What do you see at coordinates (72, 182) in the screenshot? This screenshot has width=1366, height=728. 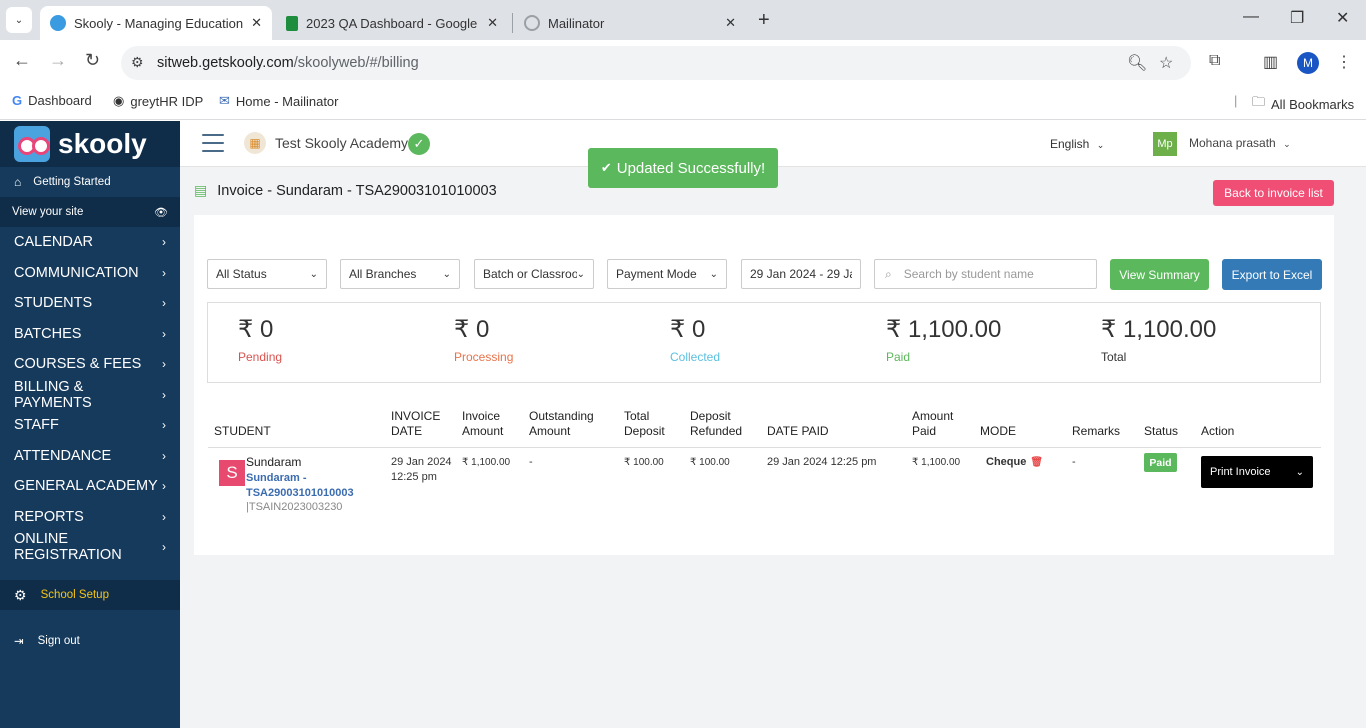 I see `sidebar-item-label: Getting Started` at bounding box center [72, 182].